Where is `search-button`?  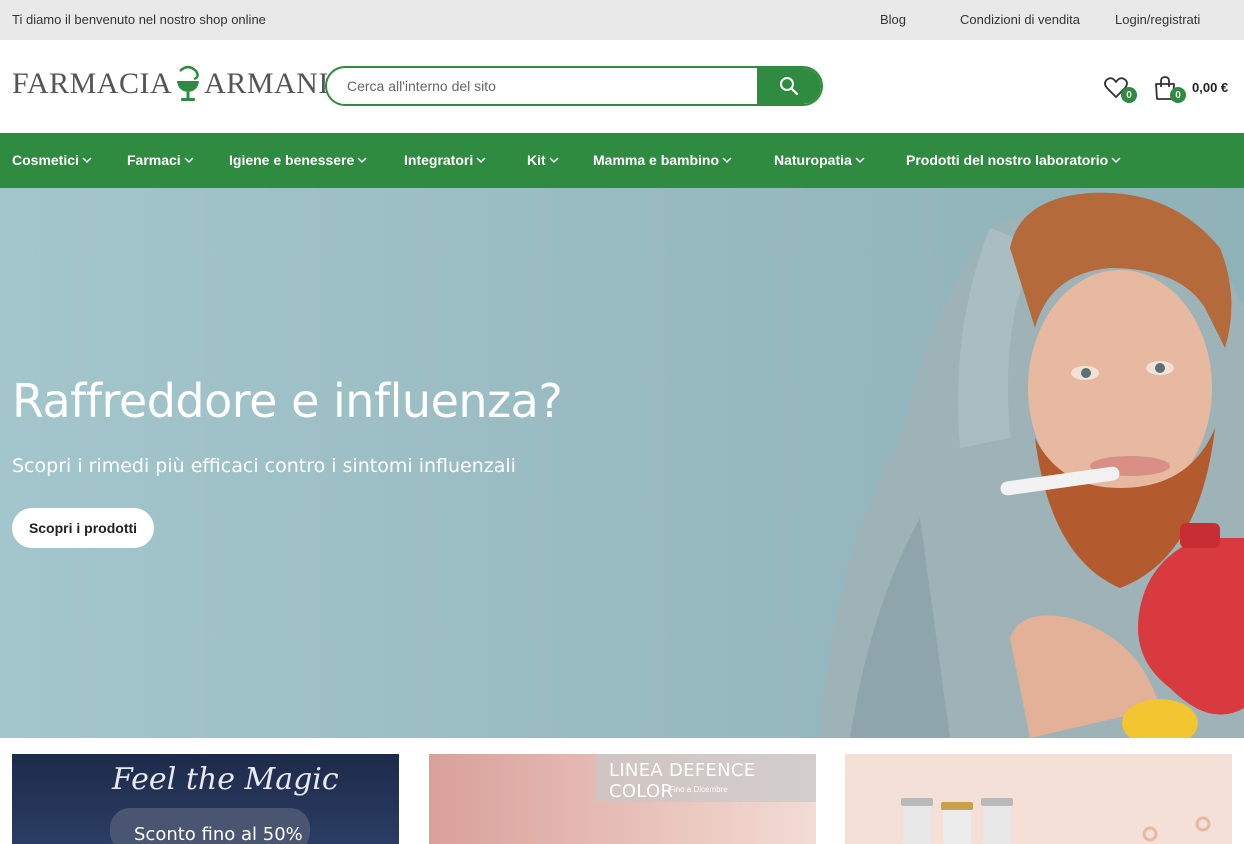
search-button is located at coordinates (789, 86).